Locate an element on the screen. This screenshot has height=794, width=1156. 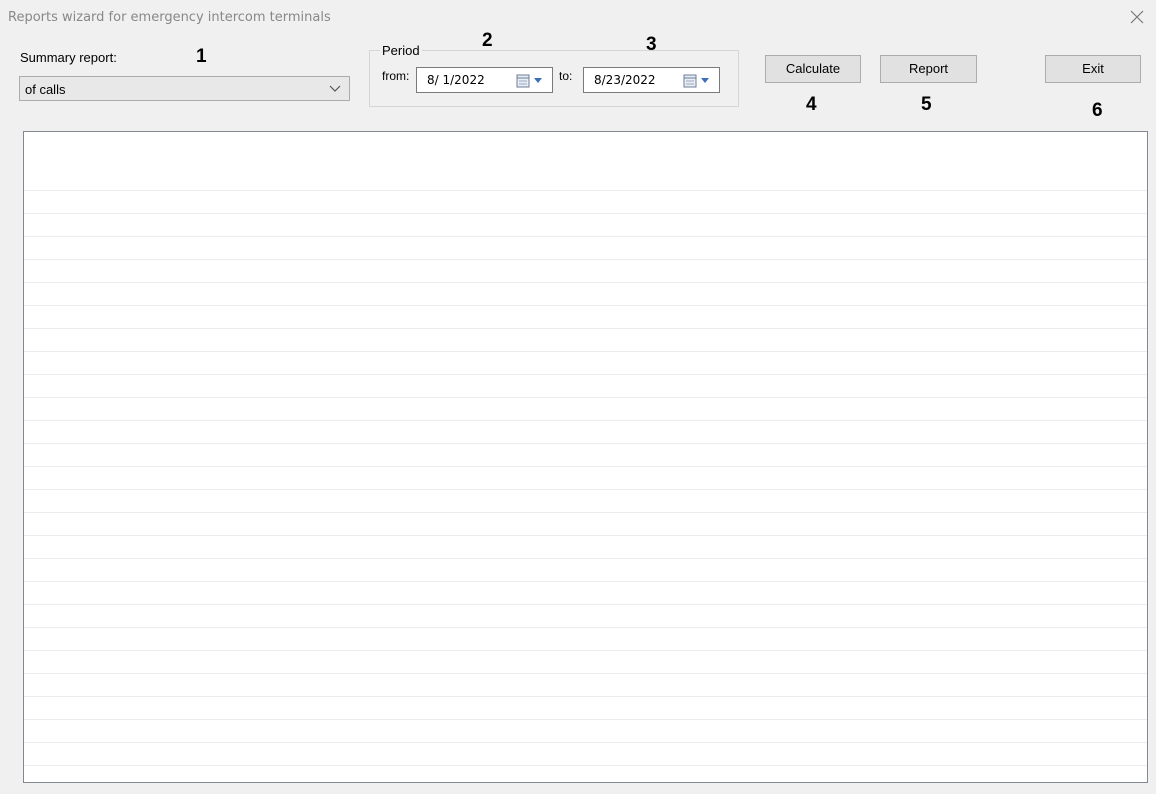
marker-4: 4 is located at coordinates (811, 104).